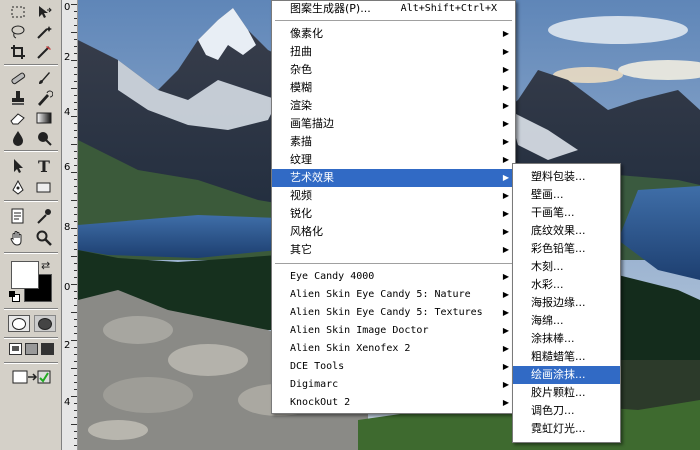  Describe the element at coordinates (18, 98) in the screenshot. I see `clone-stamp-icon` at that location.